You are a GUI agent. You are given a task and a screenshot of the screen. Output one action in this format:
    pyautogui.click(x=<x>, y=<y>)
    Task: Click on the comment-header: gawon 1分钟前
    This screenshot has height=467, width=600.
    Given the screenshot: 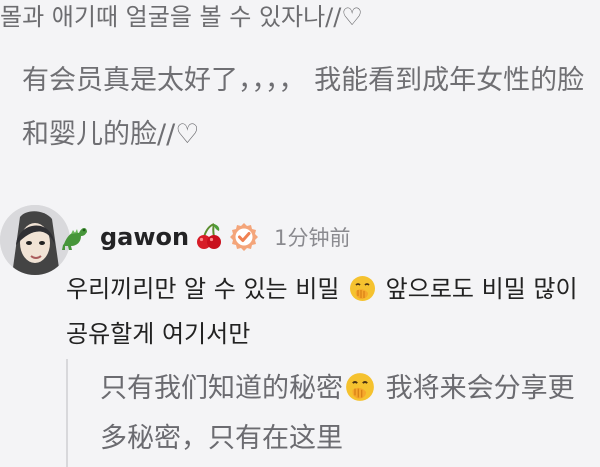 What is the action you would take?
    pyautogui.click(x=205, y=237)
    